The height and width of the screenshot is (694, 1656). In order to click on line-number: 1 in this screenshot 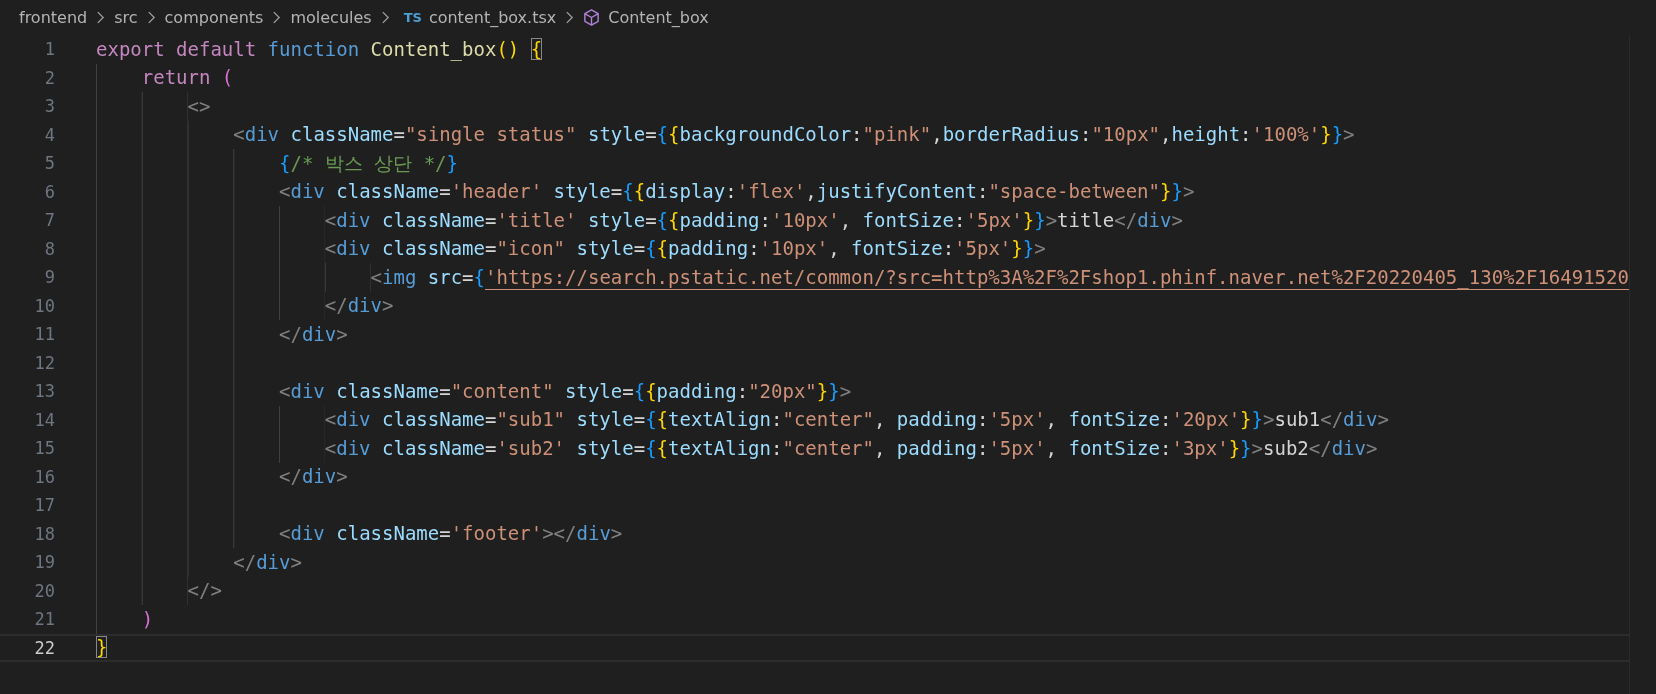, I will do `click(49, 49)`.